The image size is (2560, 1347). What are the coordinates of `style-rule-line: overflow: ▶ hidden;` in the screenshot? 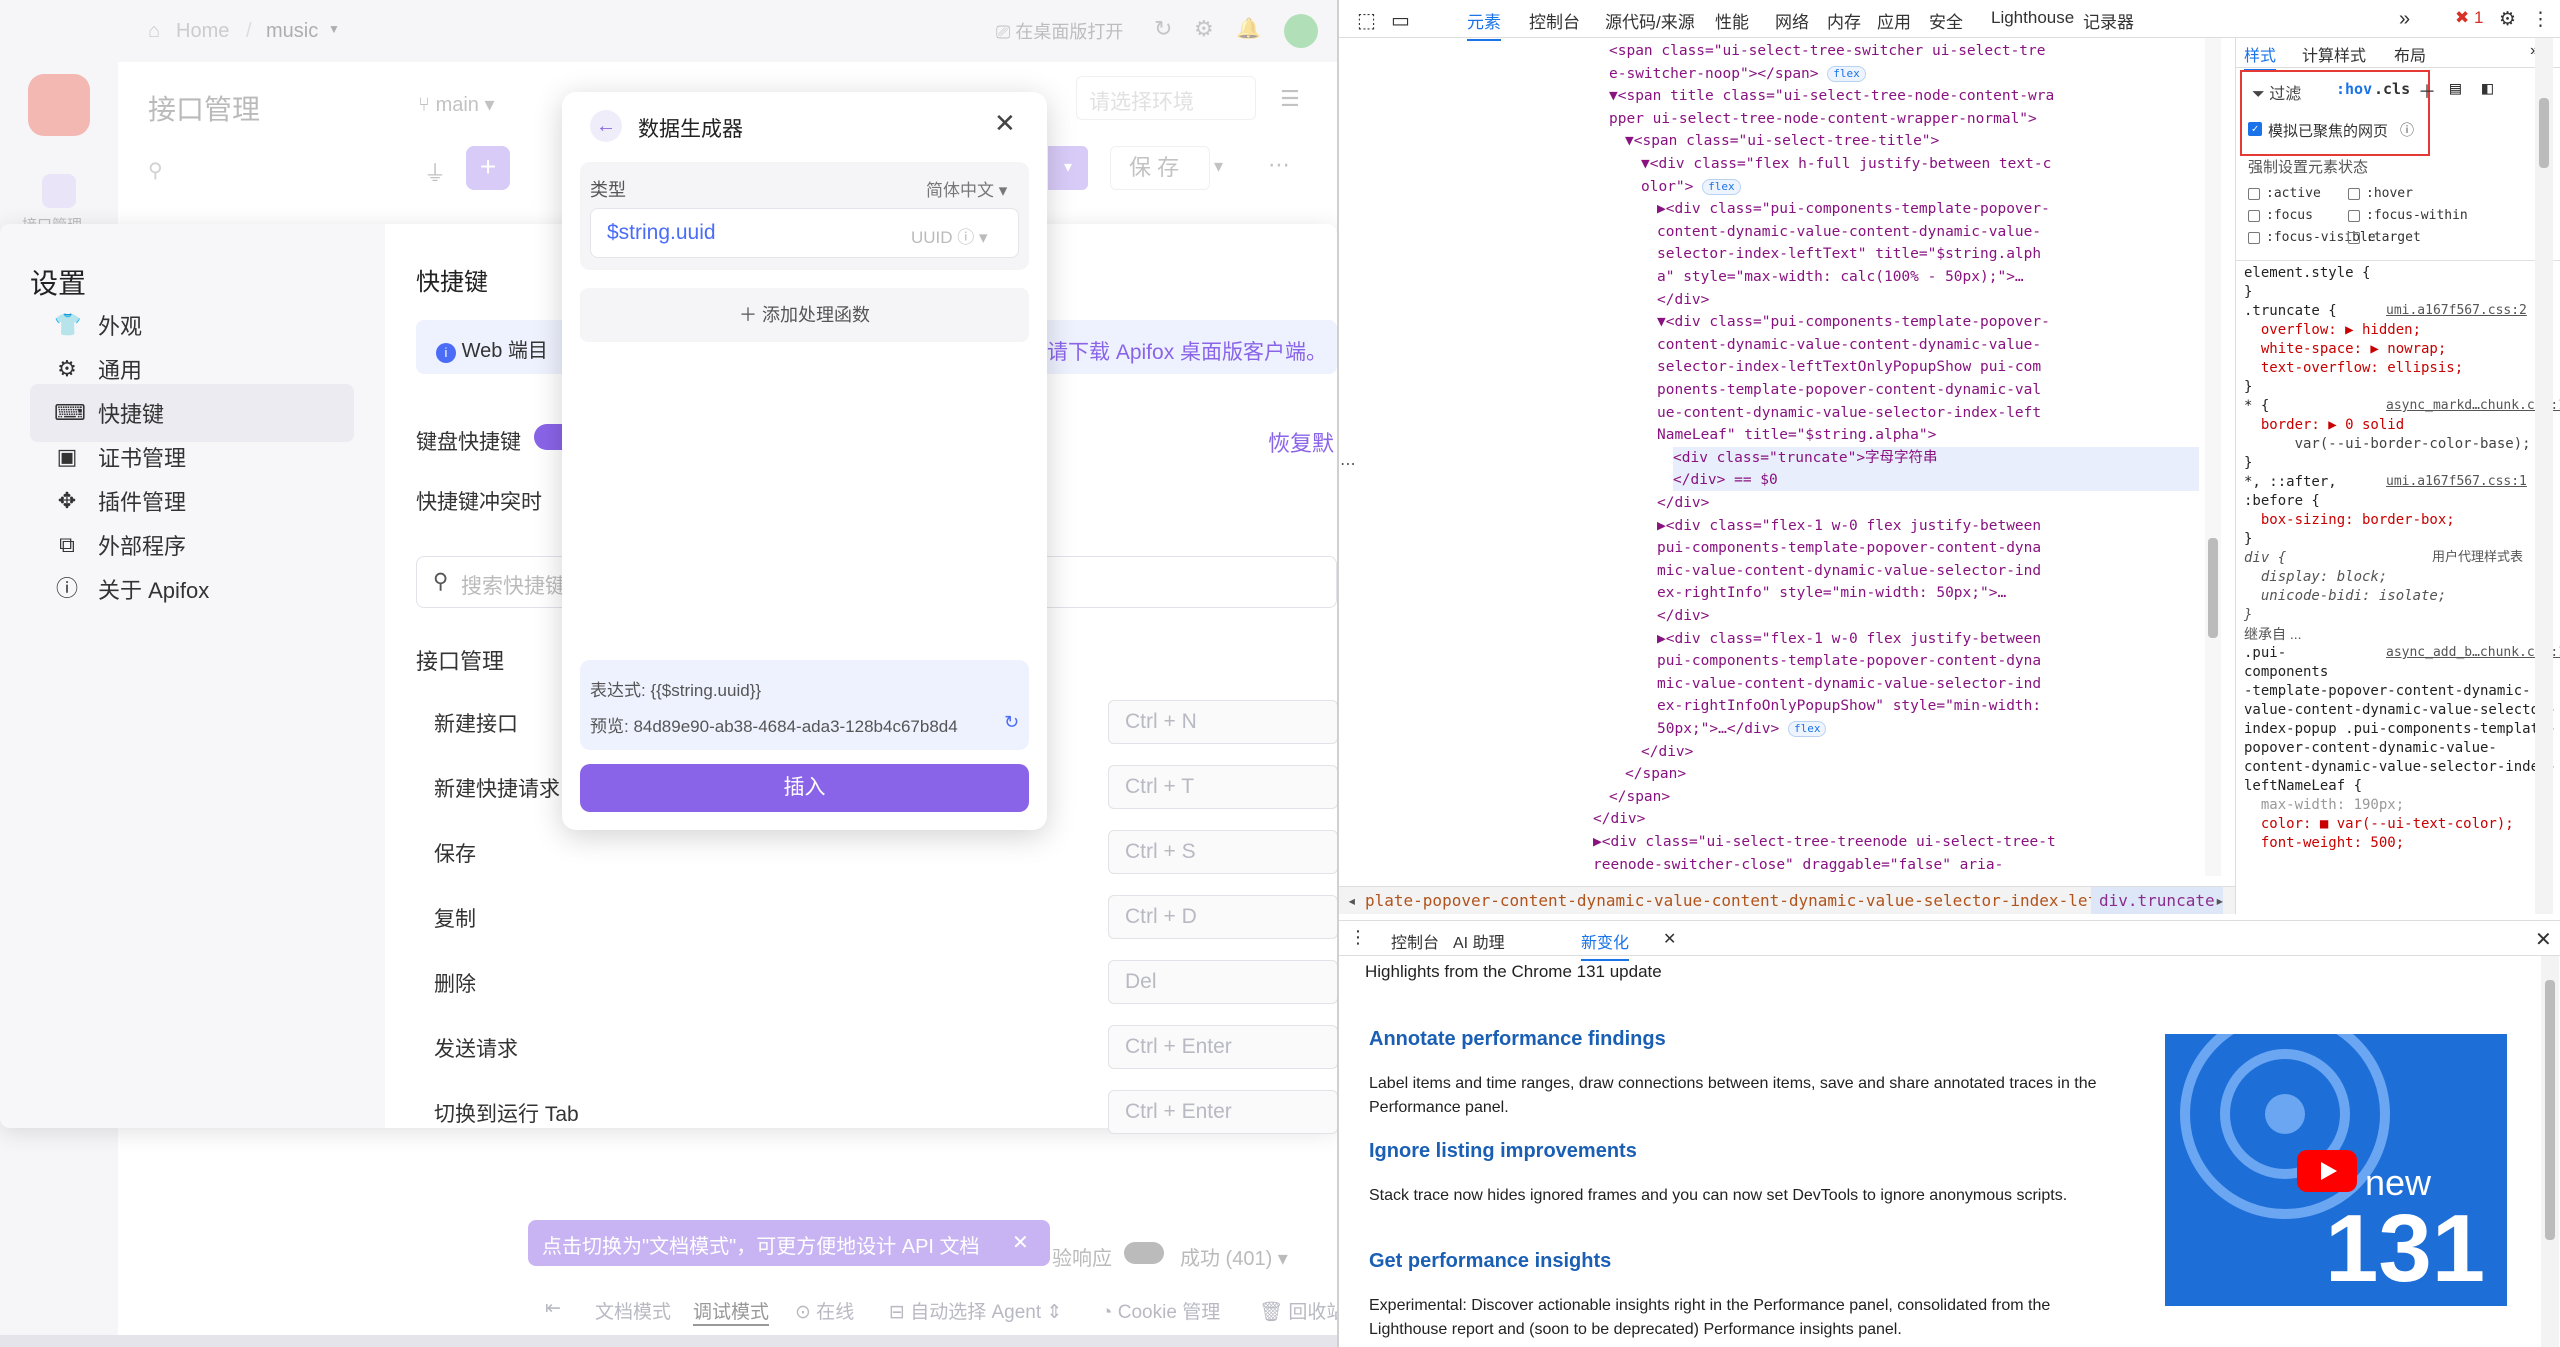 It's located at (2332, 330).